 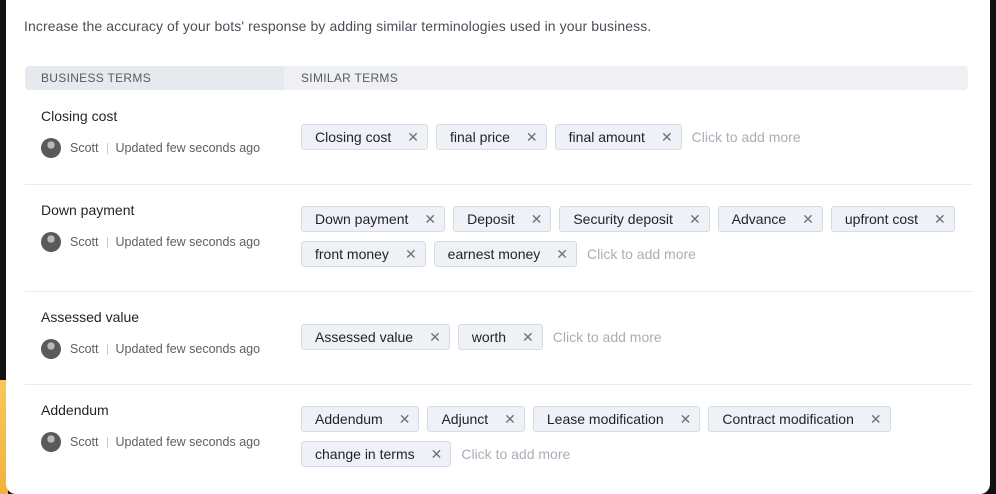 What do you see at coordinates (605, 419) in the screenshot?
I see `term-chip-label: Lease modification` at bounding box center [605, 419].